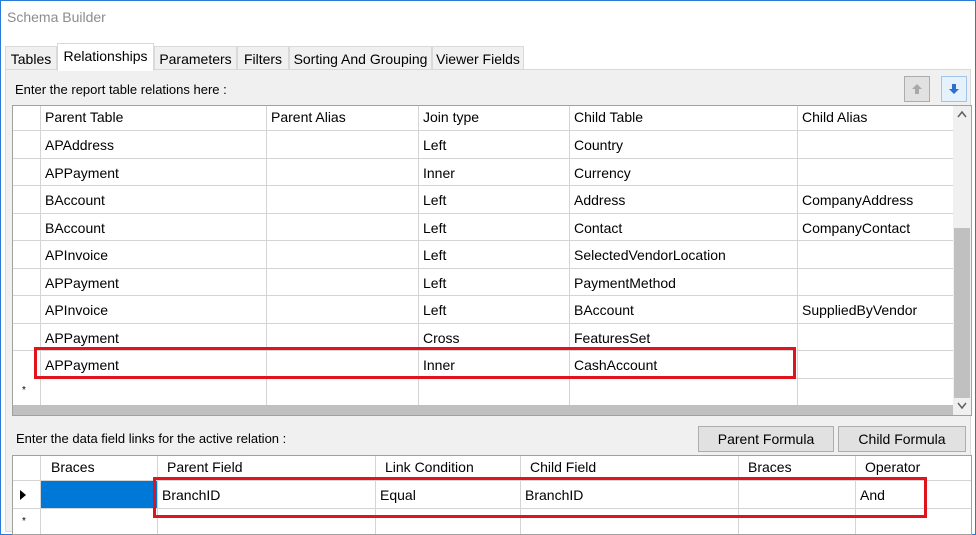  I want to click on new-join-type-cell, so click(494, 391).